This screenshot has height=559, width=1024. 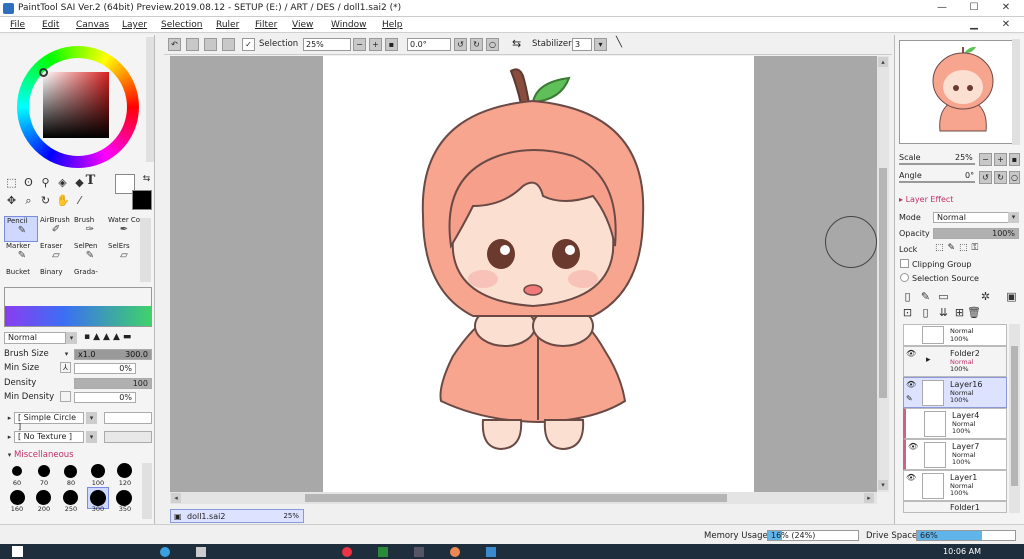 What do you see at coordinates (79, 200) in the screenshot?
I see `eyedropper-icon: ⁄` at bounding box center [79, 200].